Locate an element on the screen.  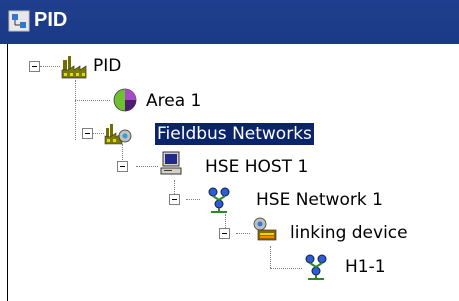
window-title: PID is located at coordinates (51, 20).